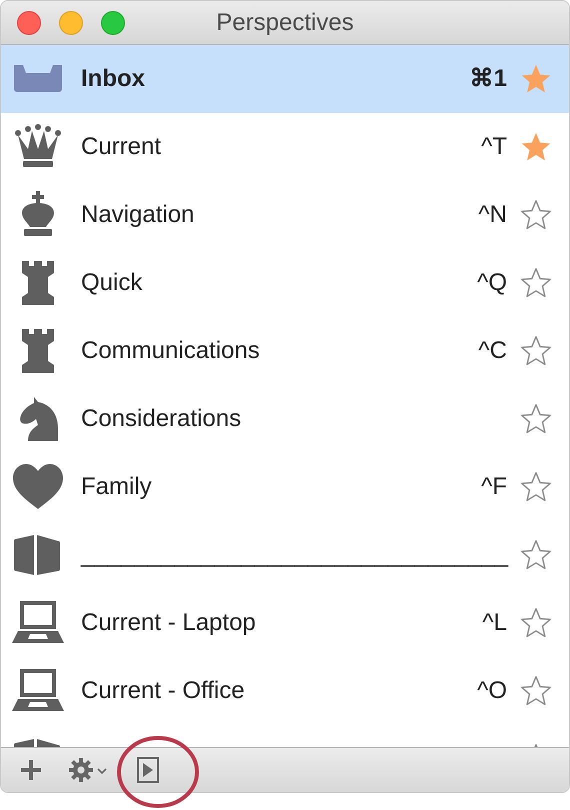 Image resolution: width=570 pixels, height=810 pixels. I want to click on perspective-row: Inbox ⌘1, so click(285, 79).